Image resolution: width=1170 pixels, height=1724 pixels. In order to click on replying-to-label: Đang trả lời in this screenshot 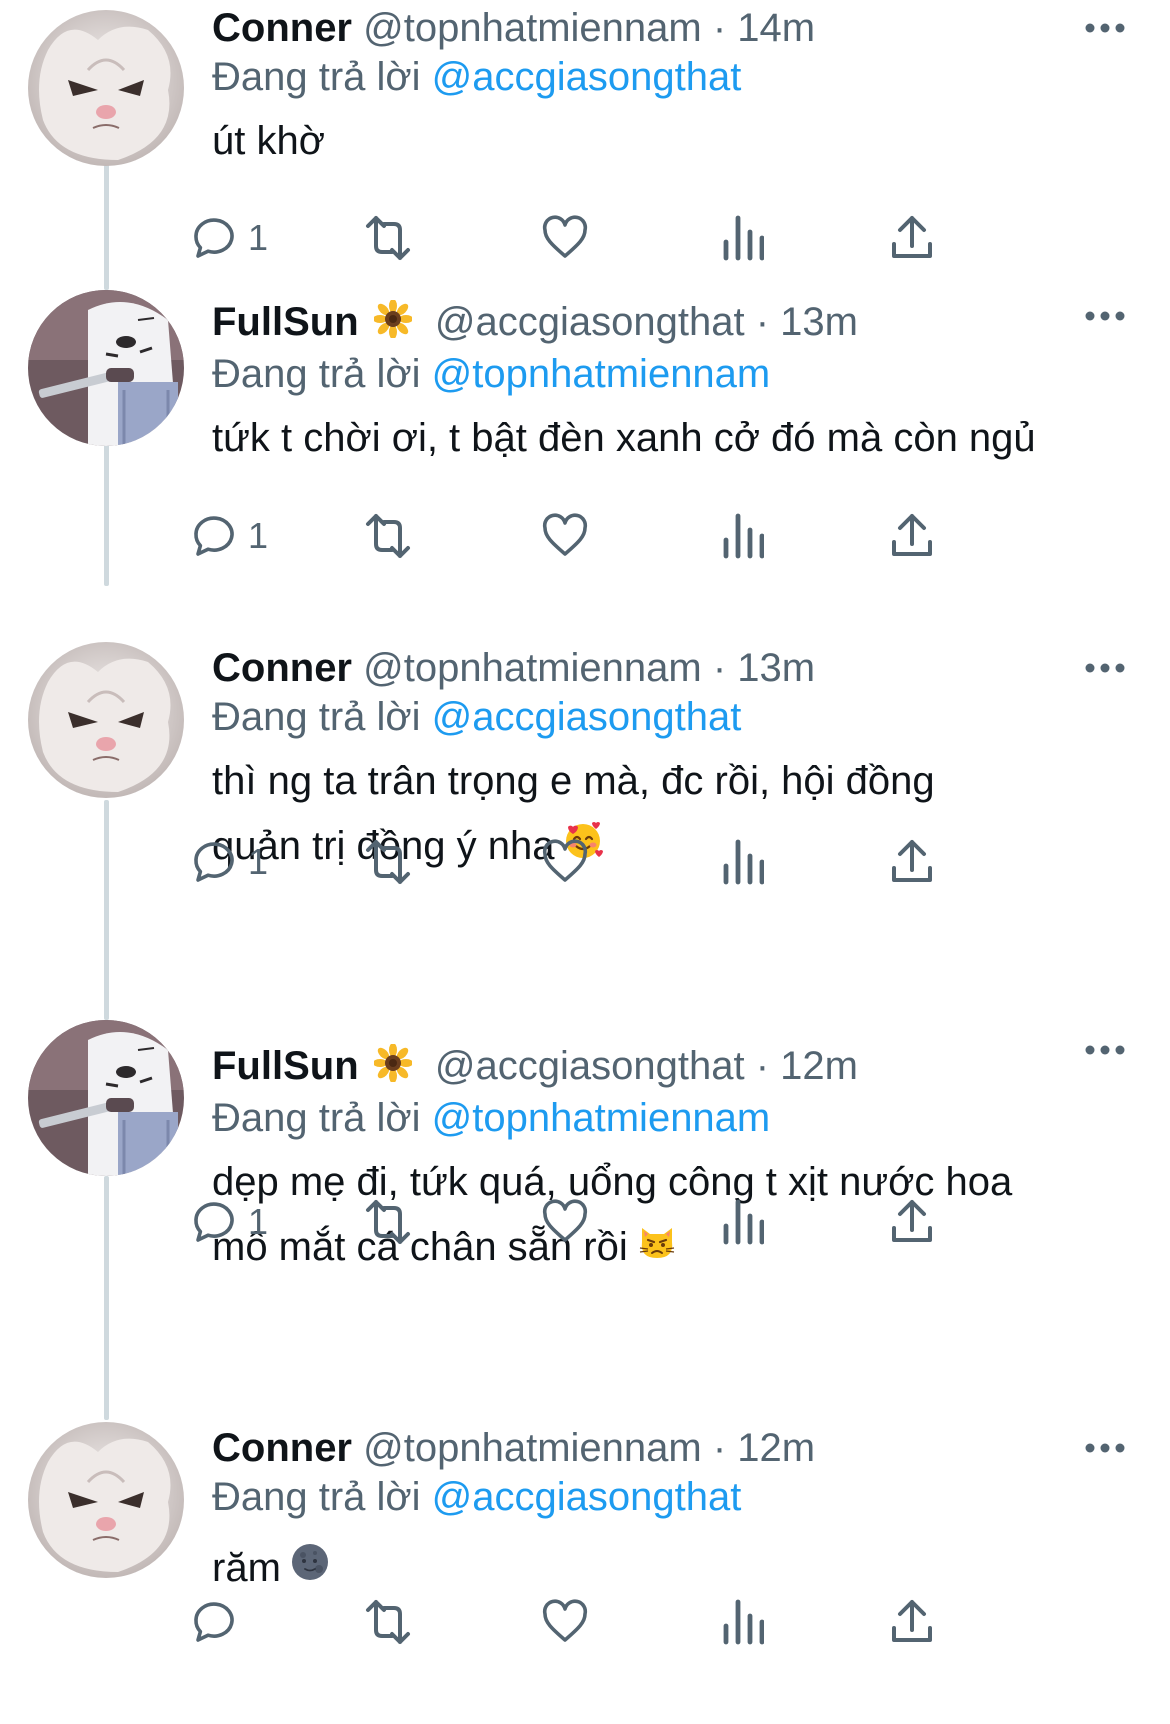, I will do `click(316, 1497)`.